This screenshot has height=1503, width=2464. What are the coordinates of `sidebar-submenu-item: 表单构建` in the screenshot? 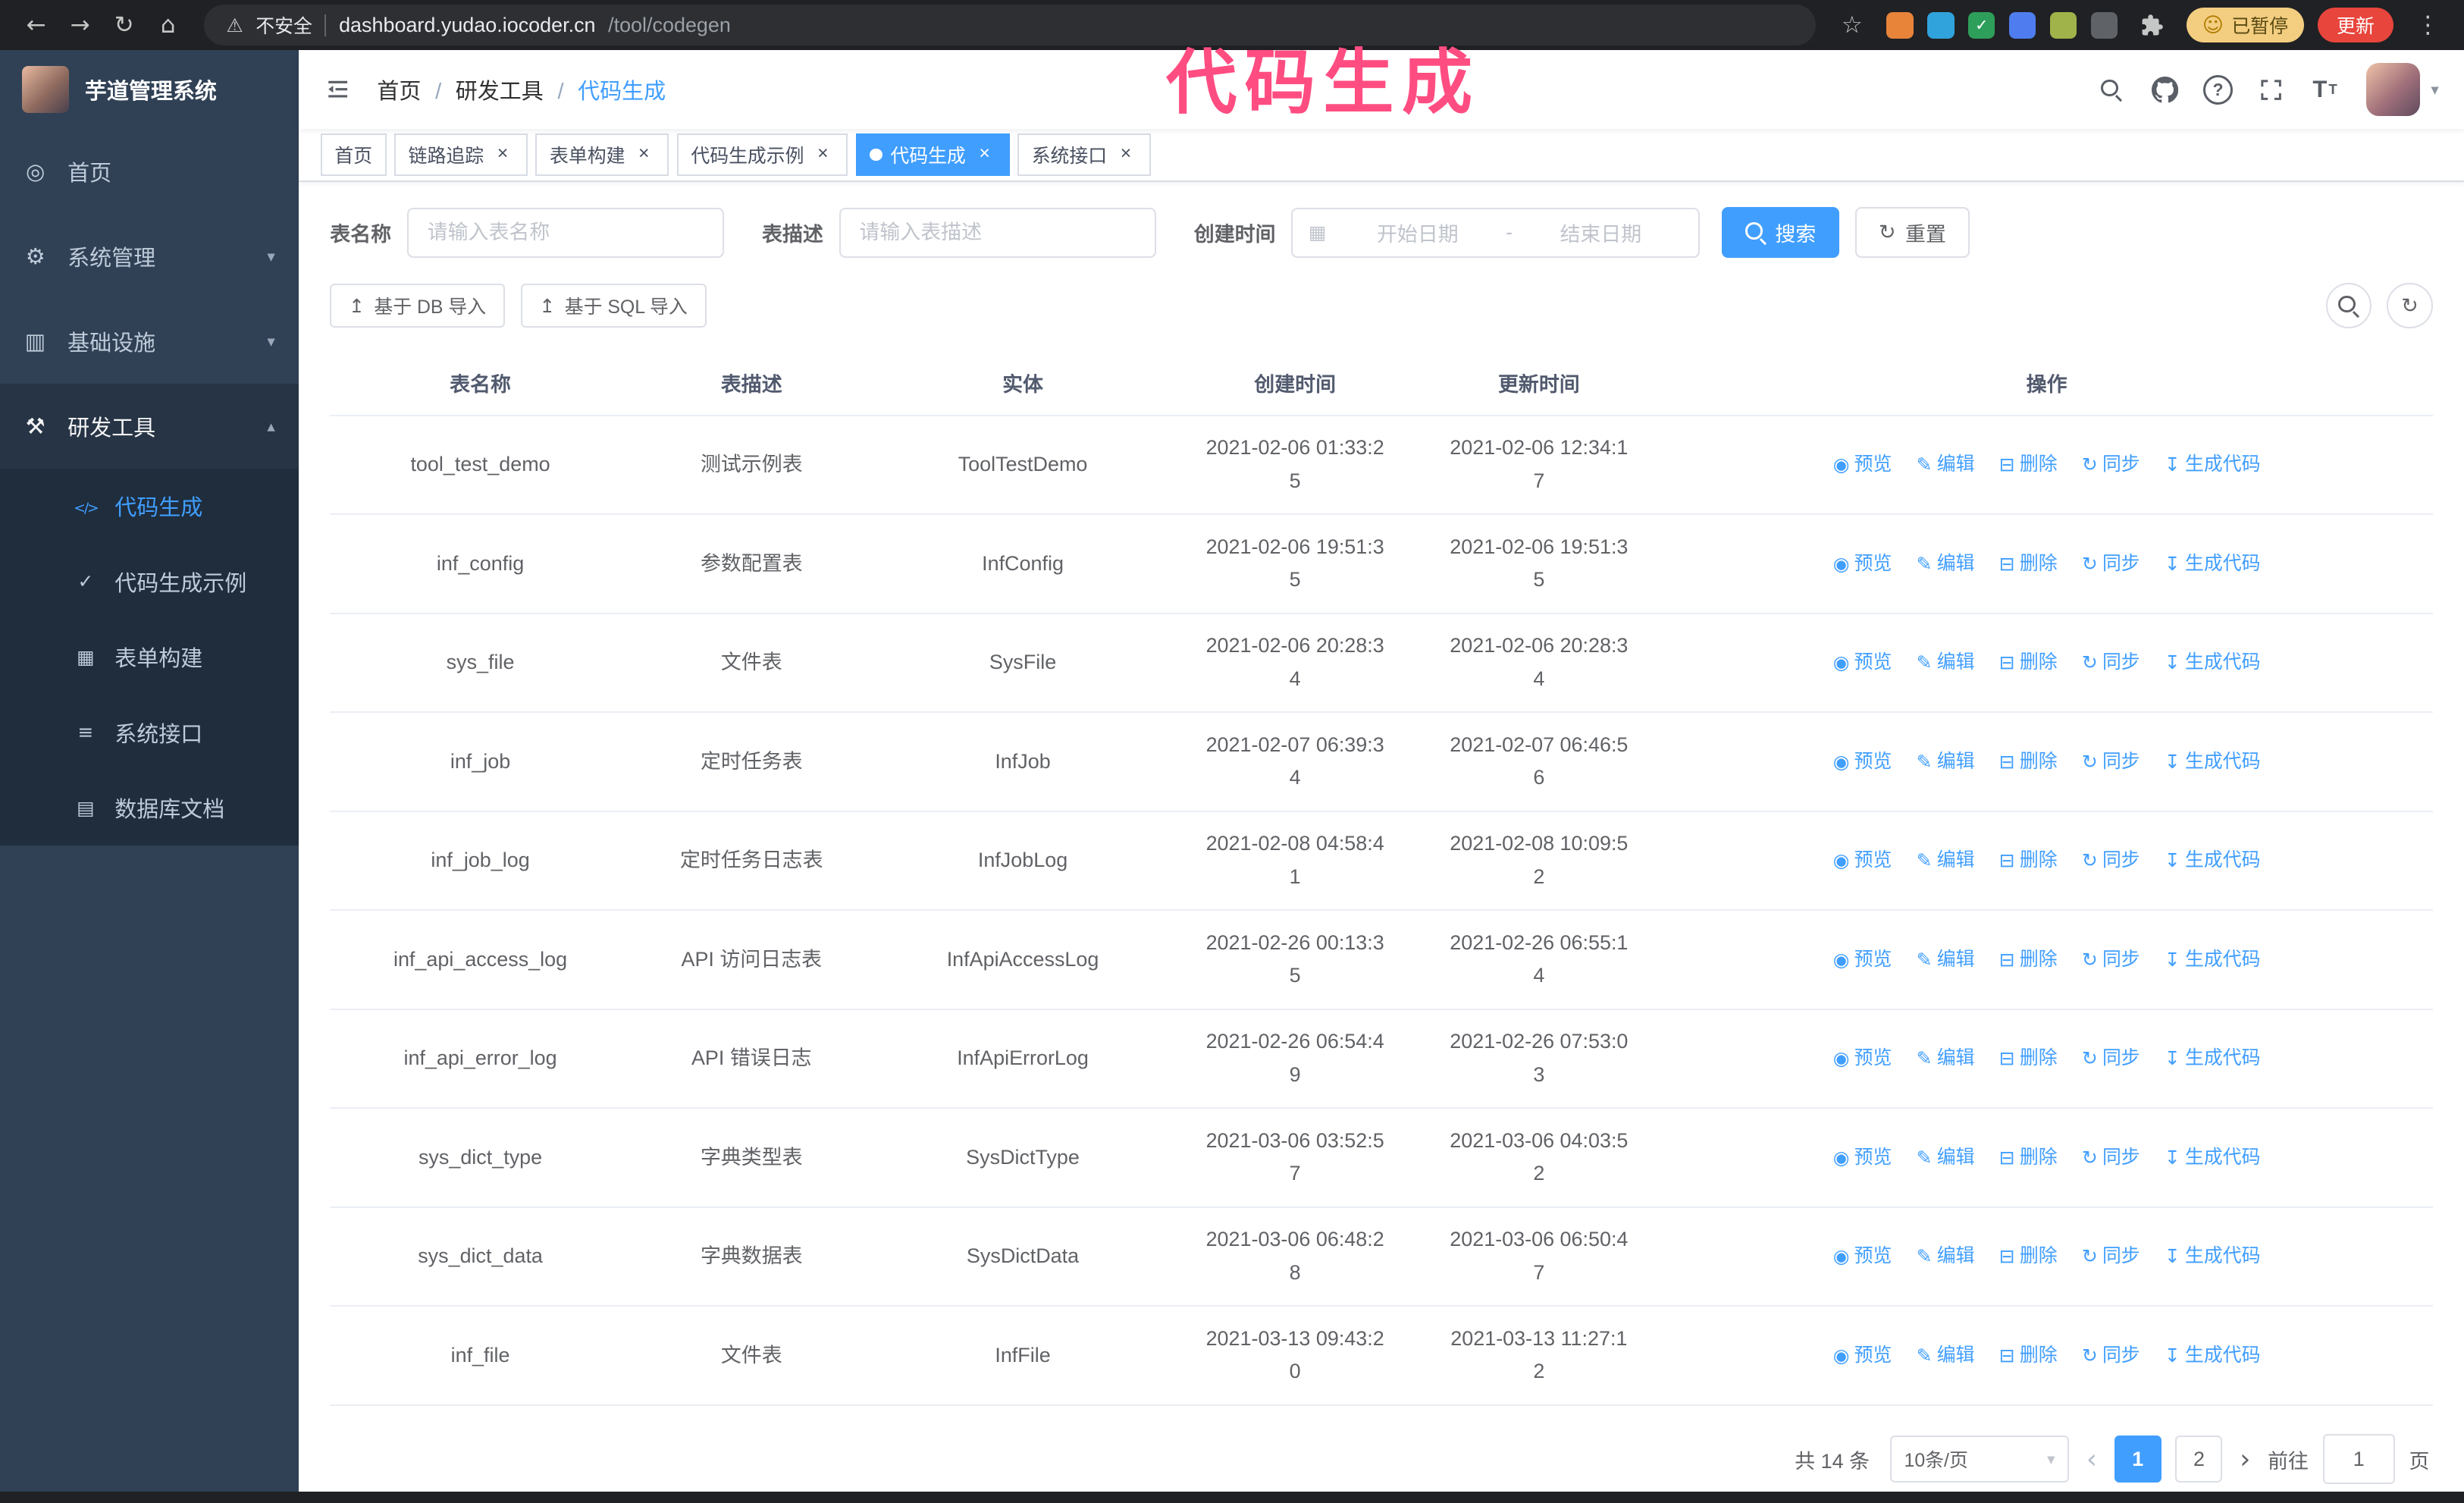 It's located at (150, 657).